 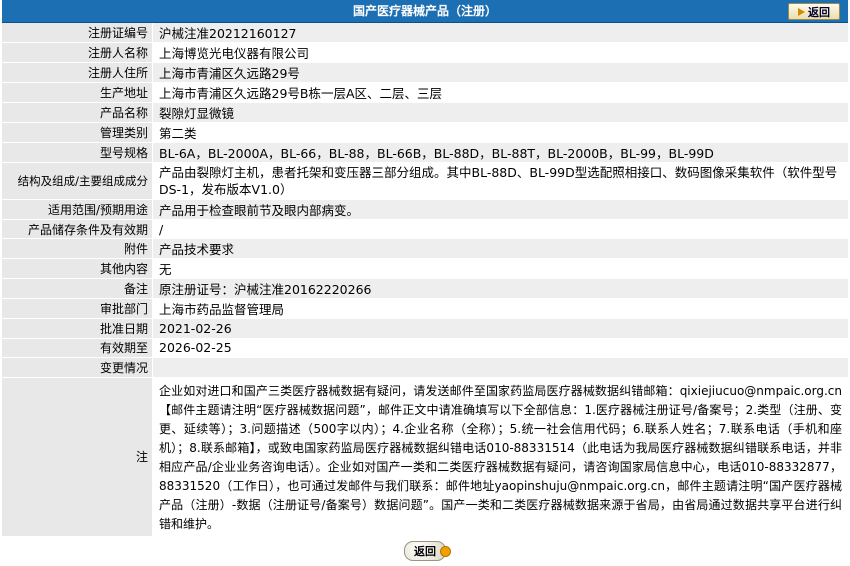 What do you see at coordinates (77, 309) in the screenshot?
I see `field-label: 审批部门` at bounding box center [77, 309].